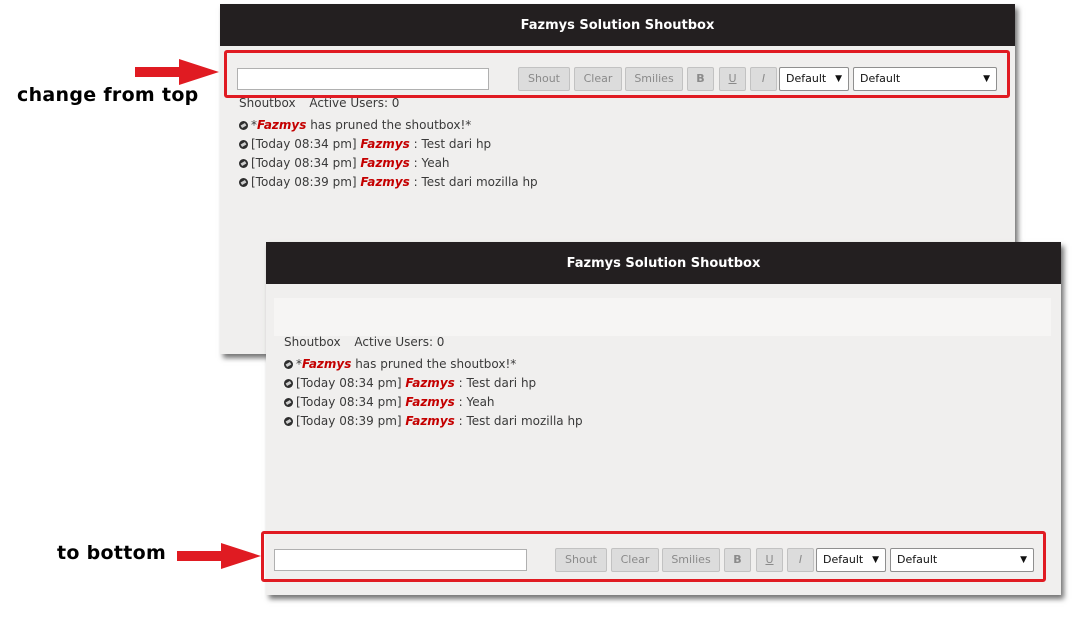  I want to click on annotation-top-label: change from top, so click(108, 95).